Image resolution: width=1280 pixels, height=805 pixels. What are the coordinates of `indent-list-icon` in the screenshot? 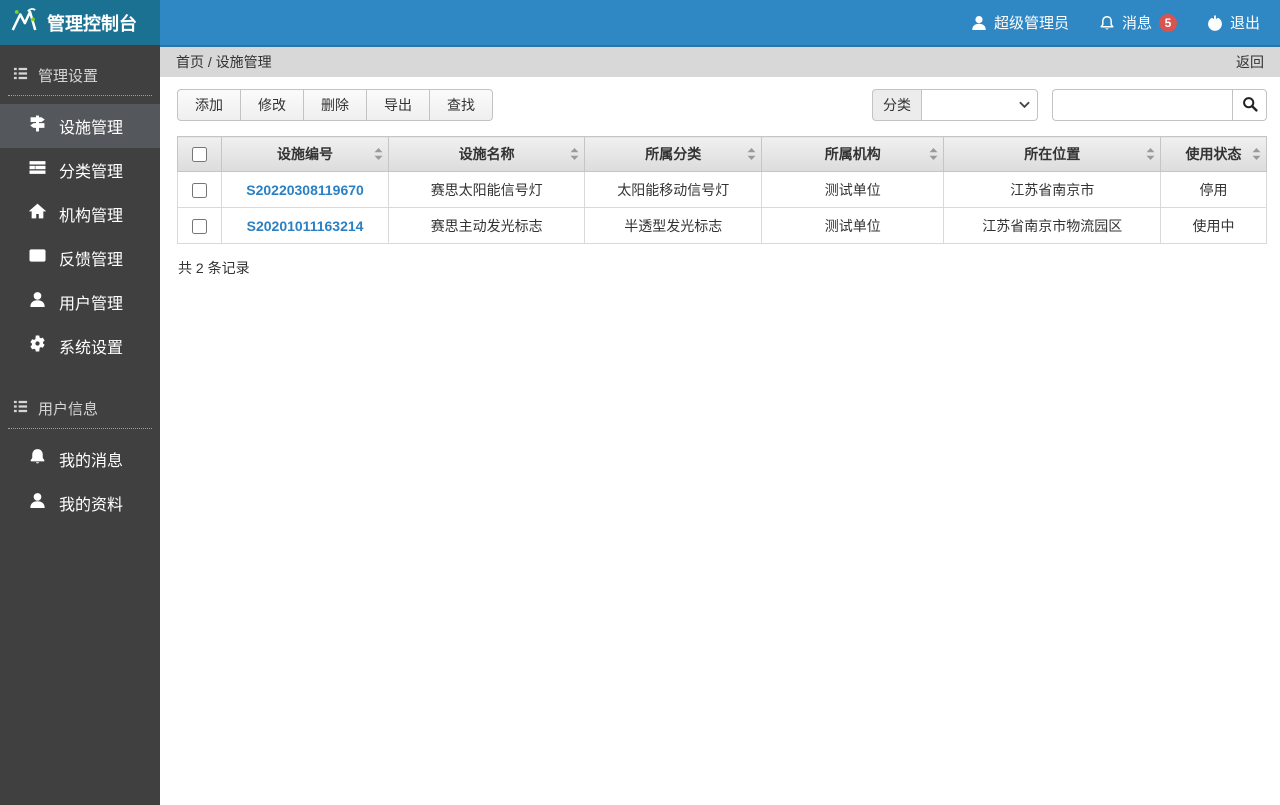 It's located at (37, 170).